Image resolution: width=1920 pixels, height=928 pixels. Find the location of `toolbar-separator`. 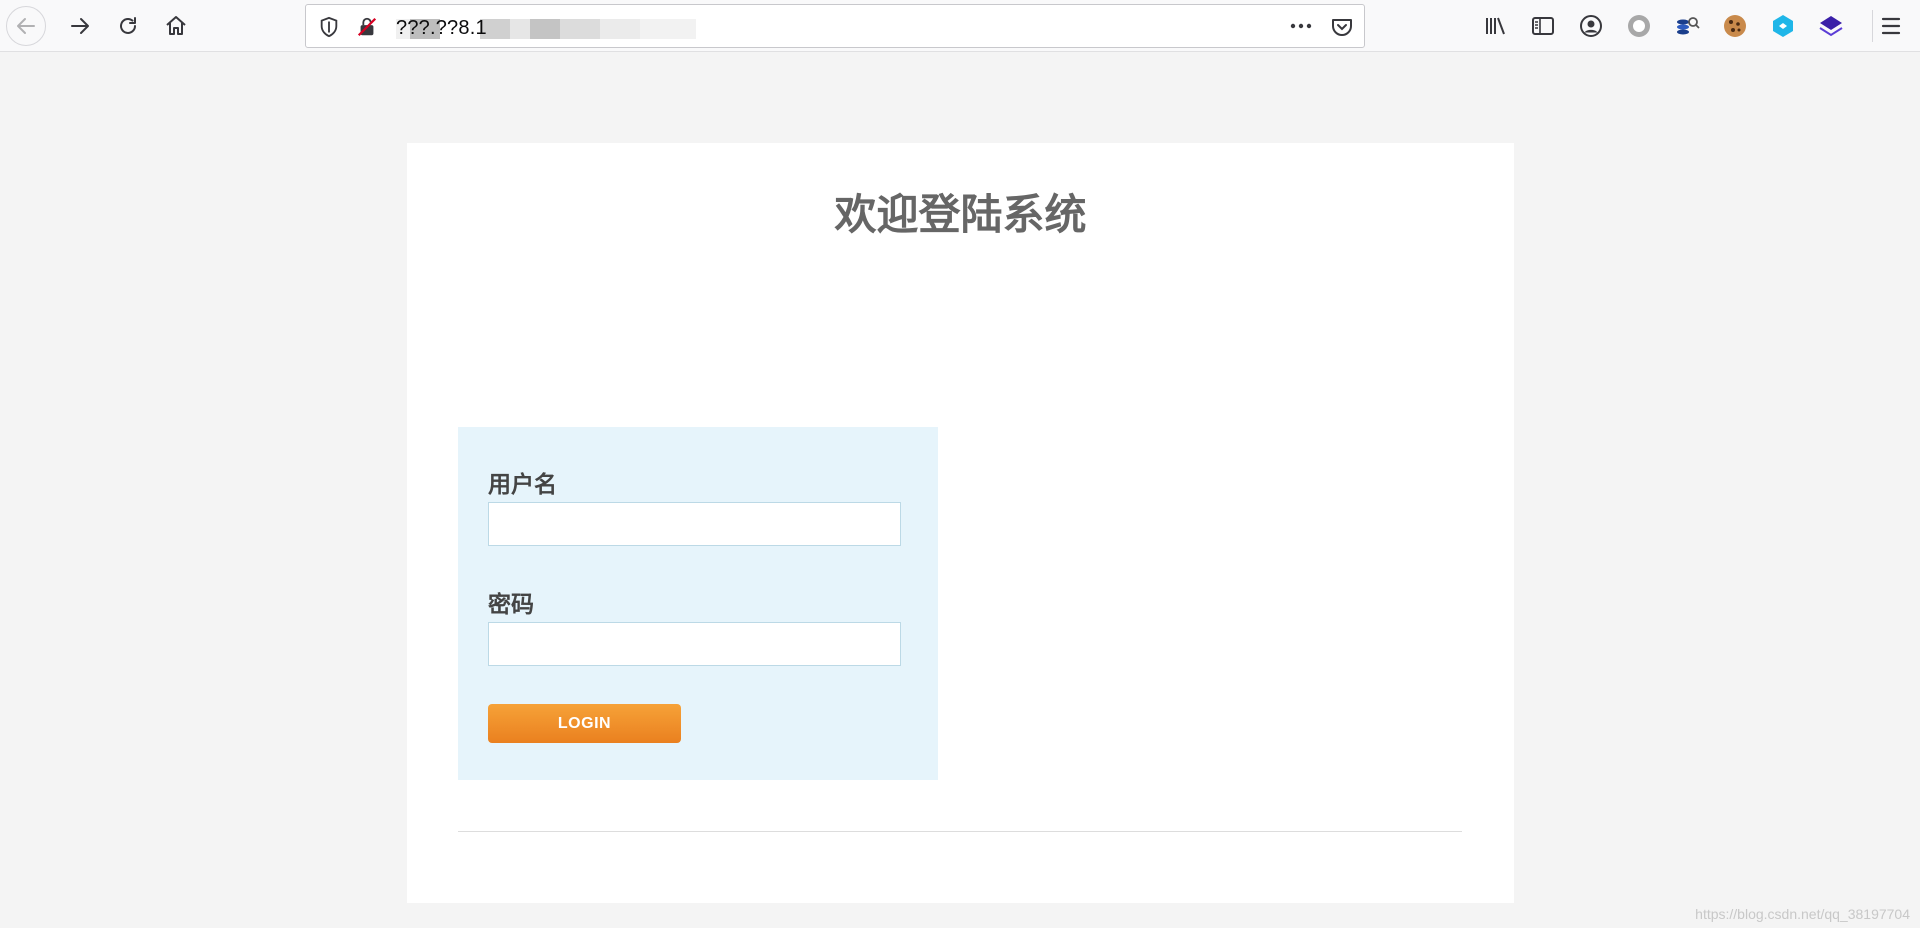

toolbar-separator is located at coordinates (1872, 26).